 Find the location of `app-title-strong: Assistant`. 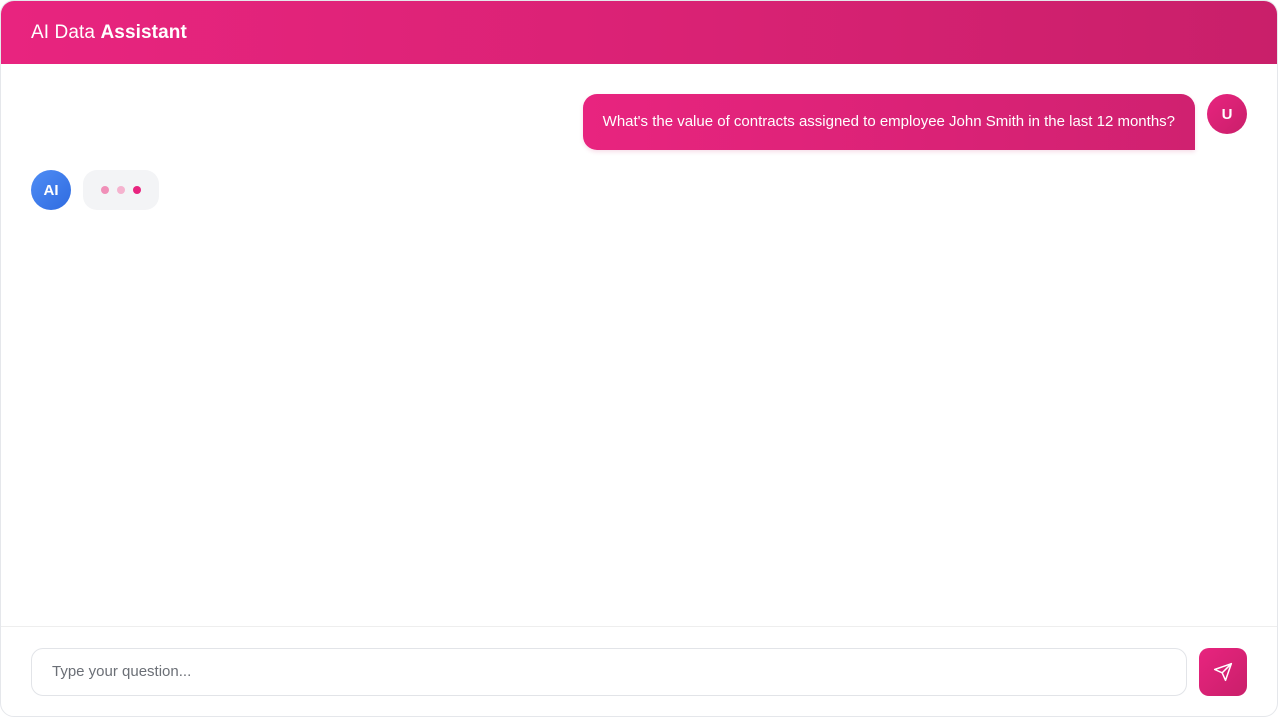

app-title-strong: Assistant is located at coordinates (143, 32).